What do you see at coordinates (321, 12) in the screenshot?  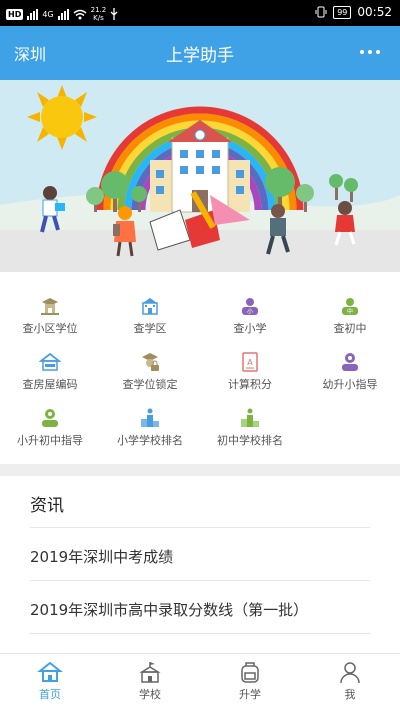 I see `vibrate-icon` at bounding box center [321, 12].